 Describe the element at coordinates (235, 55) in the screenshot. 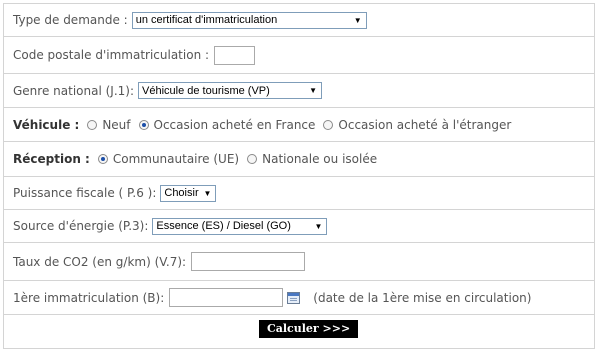

I see `code-postal-input` at that location.